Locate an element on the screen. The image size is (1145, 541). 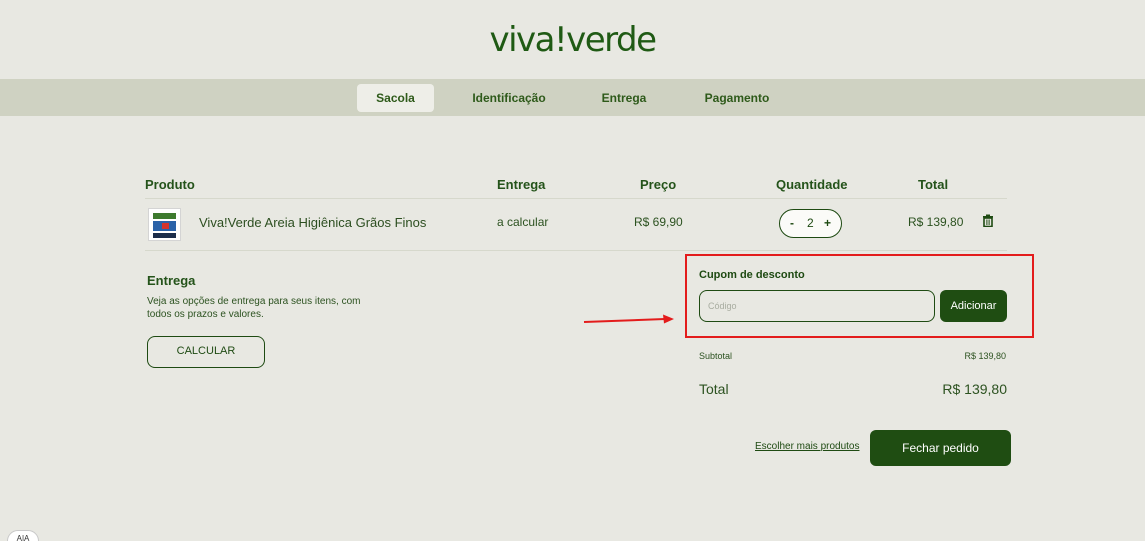
product-total: R$ 139,80 is located at coordinates (936, 222).